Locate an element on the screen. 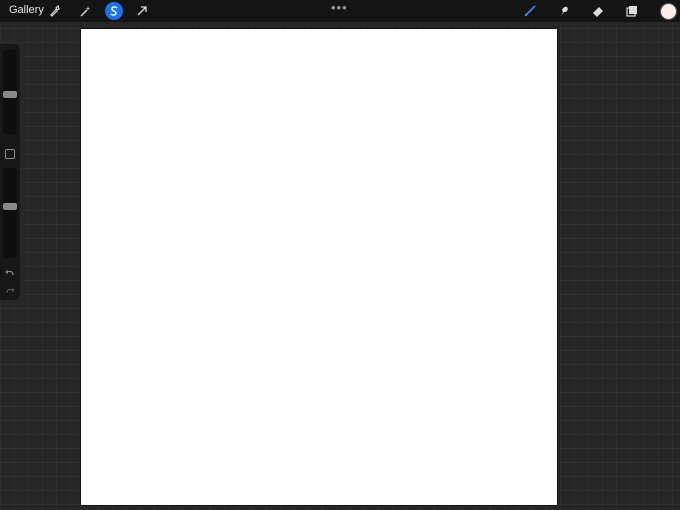 The image size is (680, 510). brush-size-thumb is located at coordinates (10, 94).